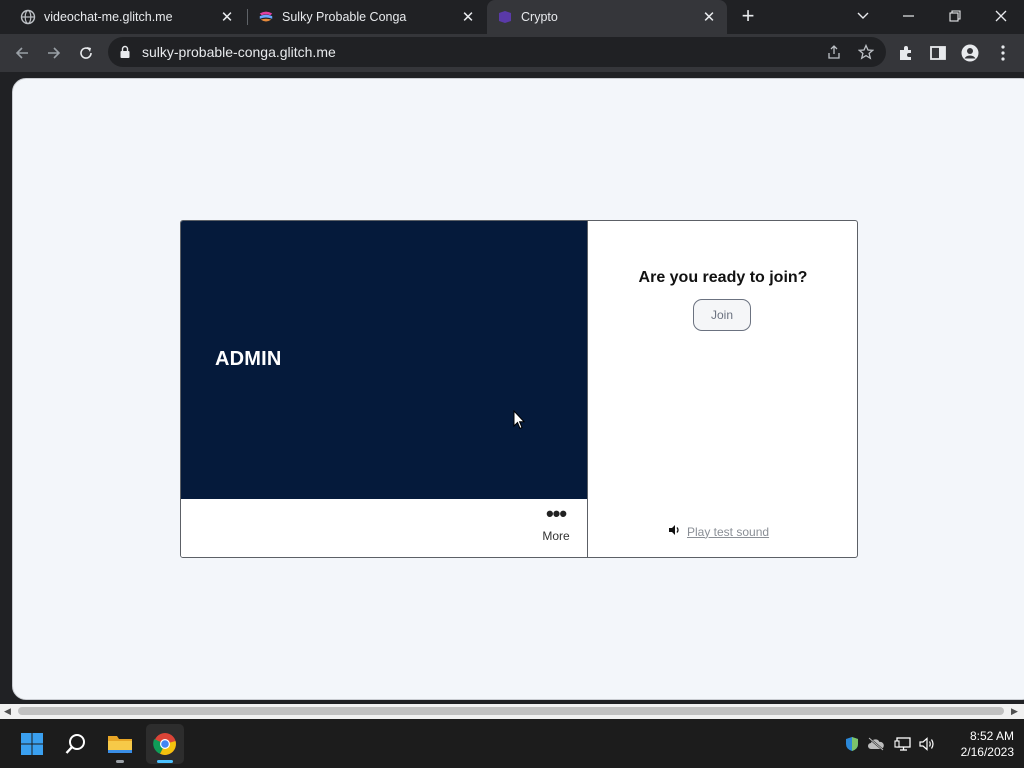  I want to click on play-test-sound-label: Play test sound, so click(728, 531).